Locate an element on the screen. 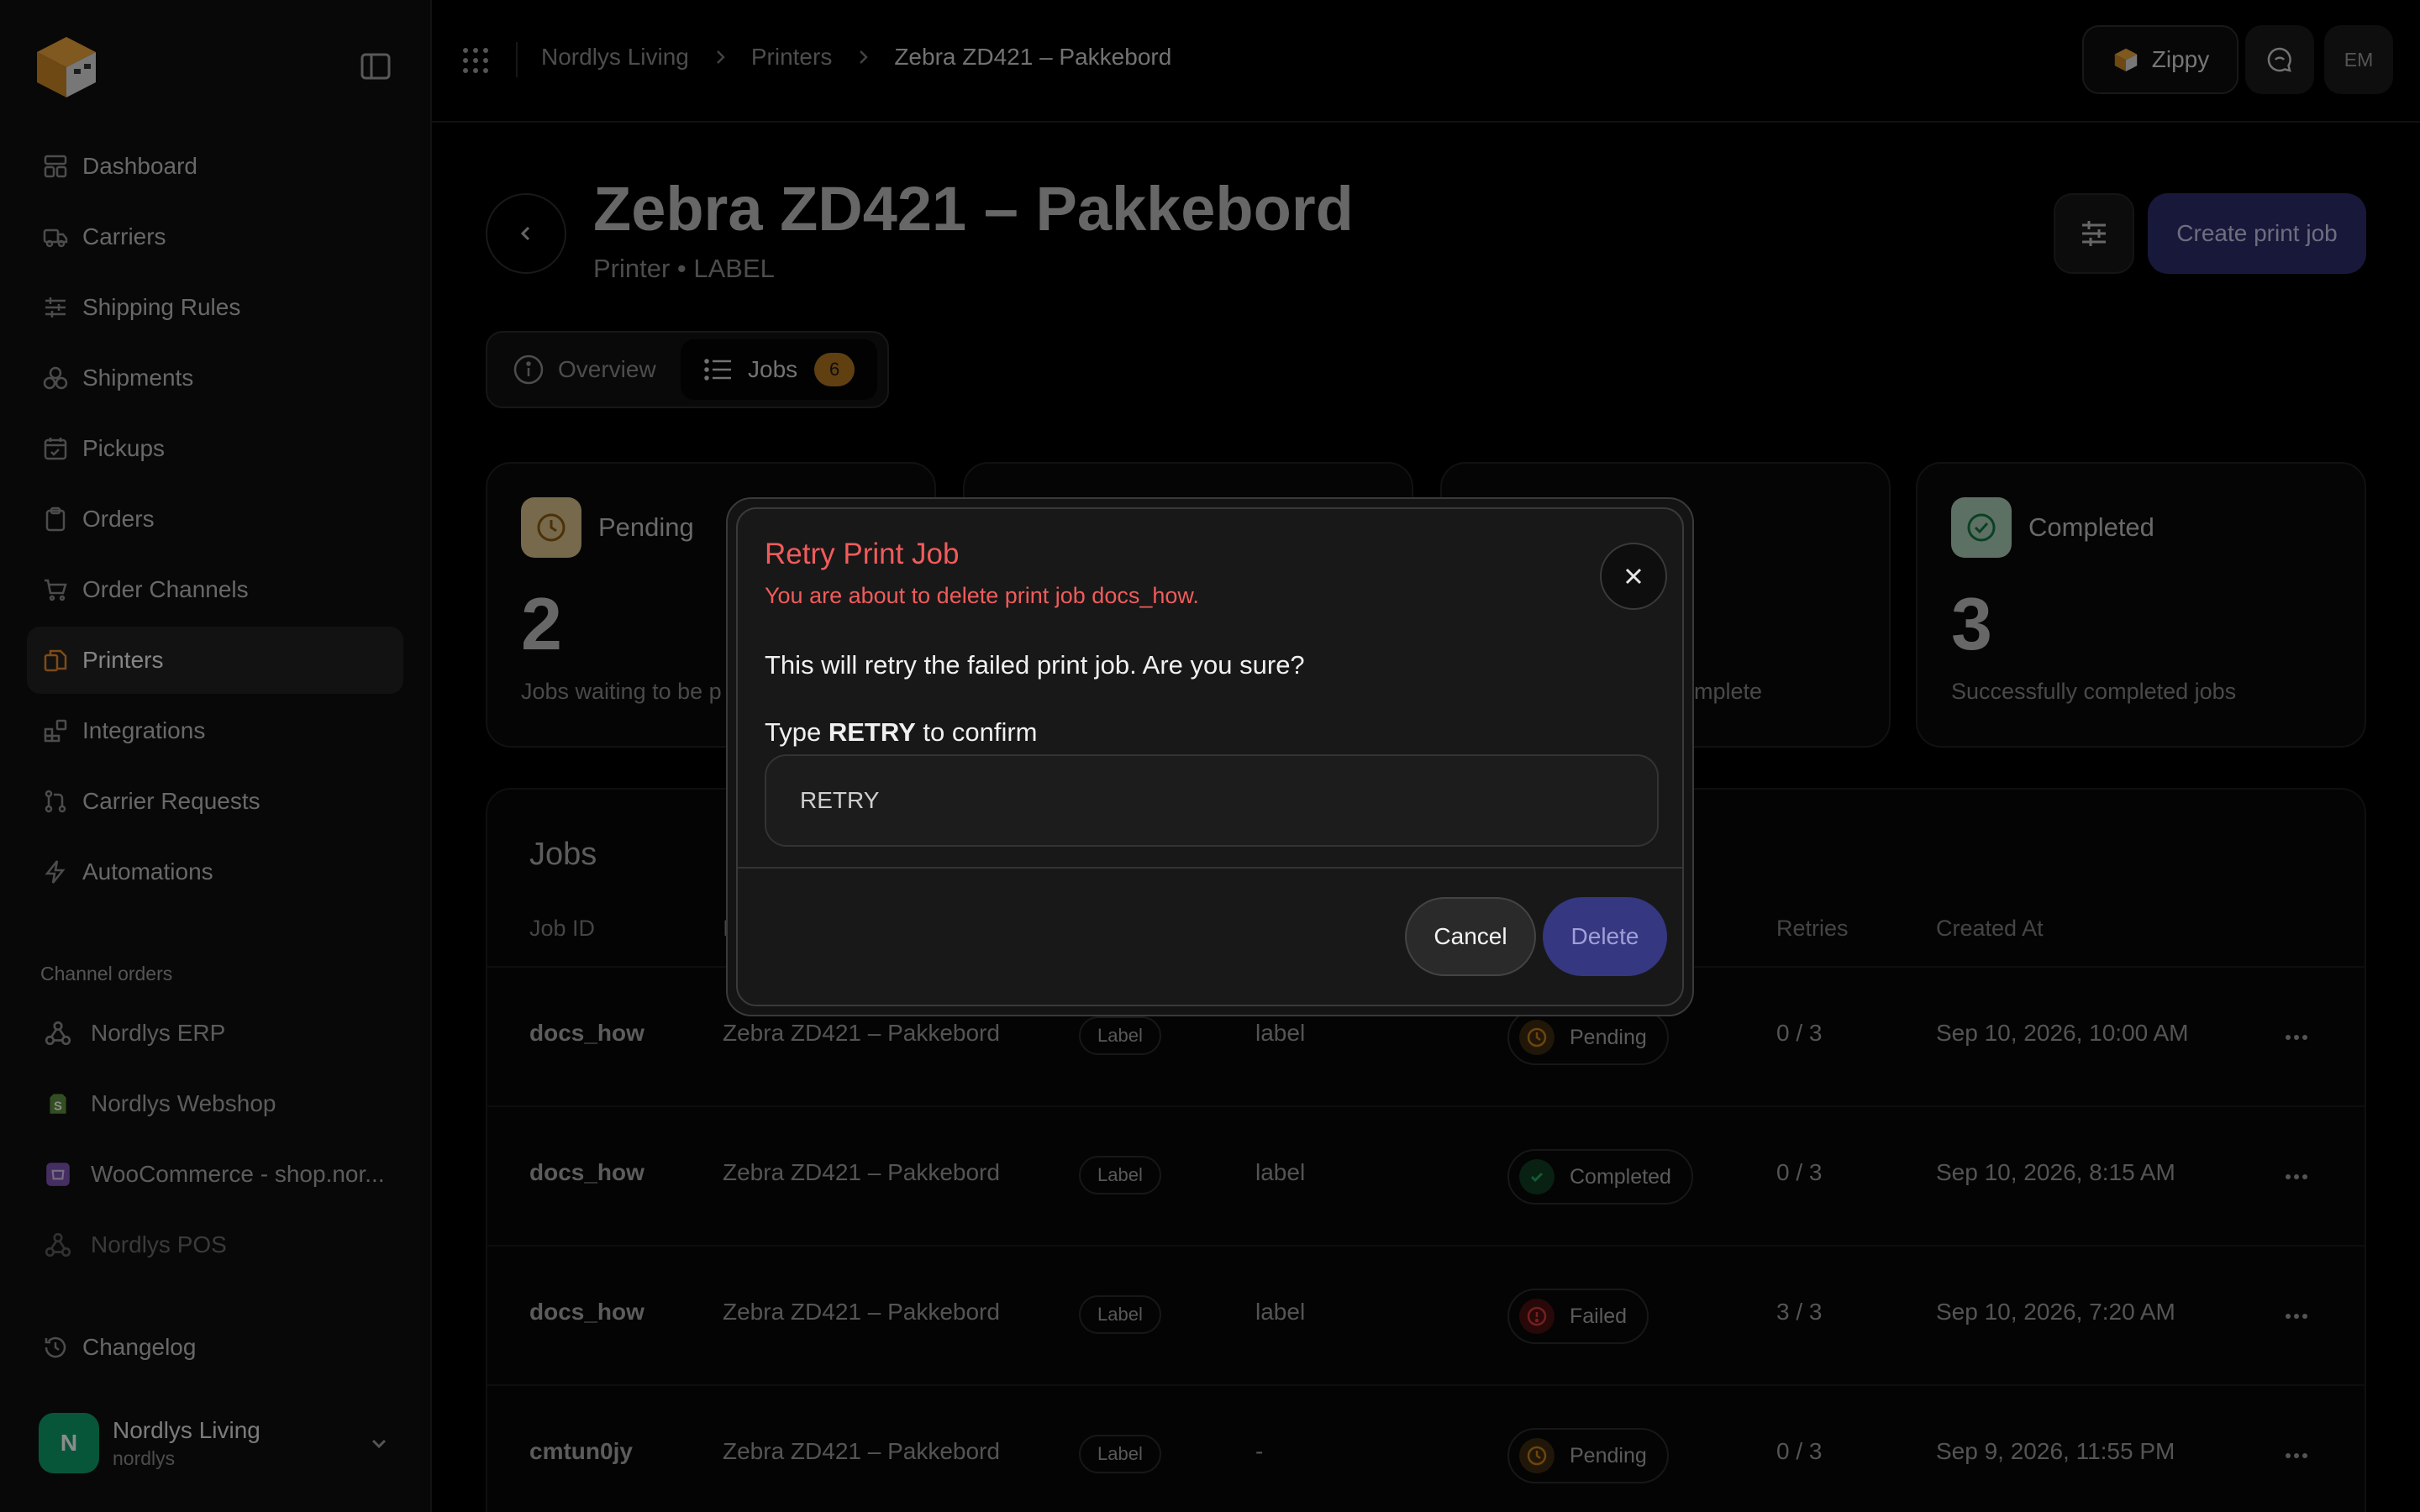 This screenshot has height=1512, width=2420. confirm-keyword: RETRY is located at coordinates (872, 732).